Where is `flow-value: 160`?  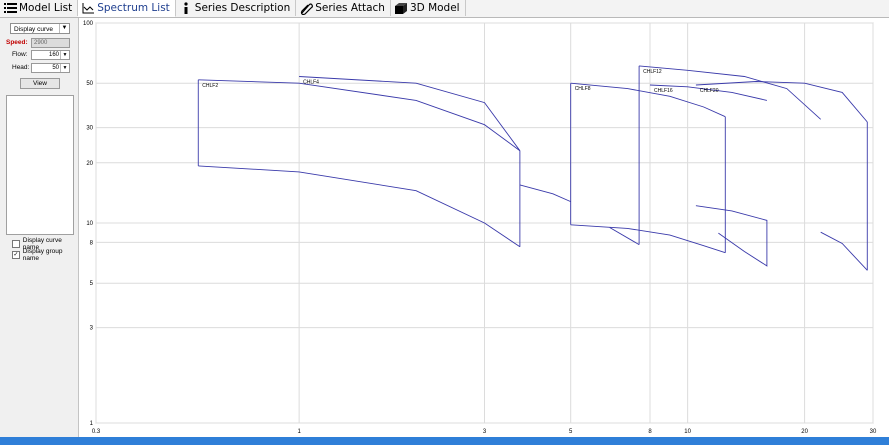
flow-value: 160 is located at coordinates (53, 55).